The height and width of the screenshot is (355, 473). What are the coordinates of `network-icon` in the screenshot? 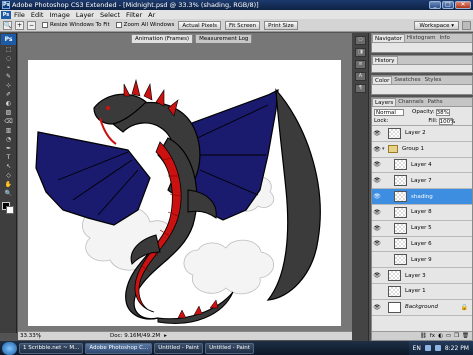 It's located at (427, 348).